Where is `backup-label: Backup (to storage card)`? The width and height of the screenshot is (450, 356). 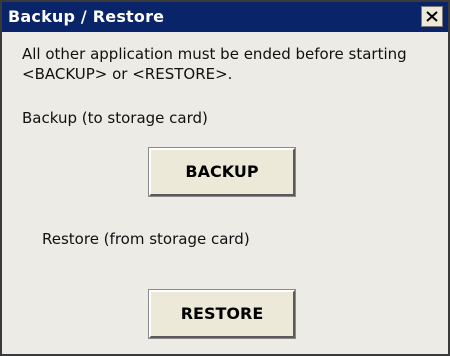 backup-label: Backup (to storage card) is located at coordinates (115, 118).